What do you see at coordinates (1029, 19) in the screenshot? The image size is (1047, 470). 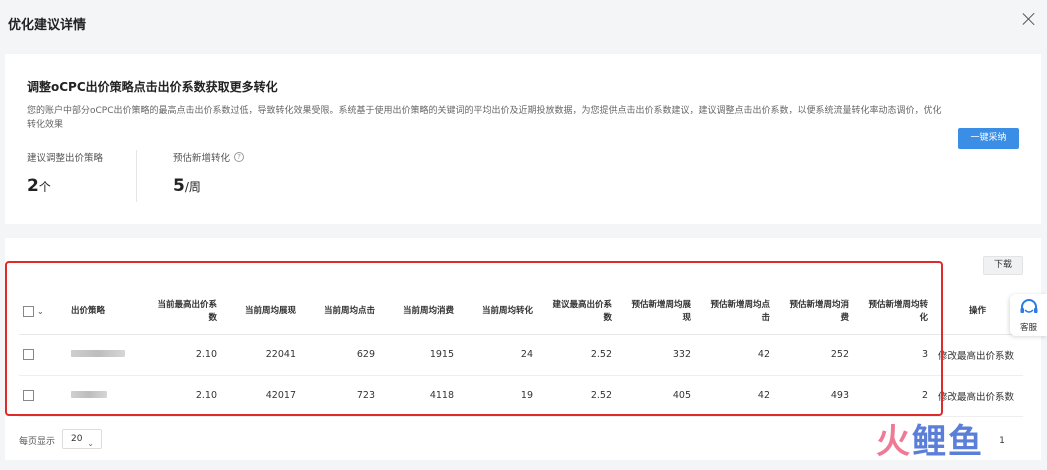 I see `close-icon` at bounding box center [1029, 19].